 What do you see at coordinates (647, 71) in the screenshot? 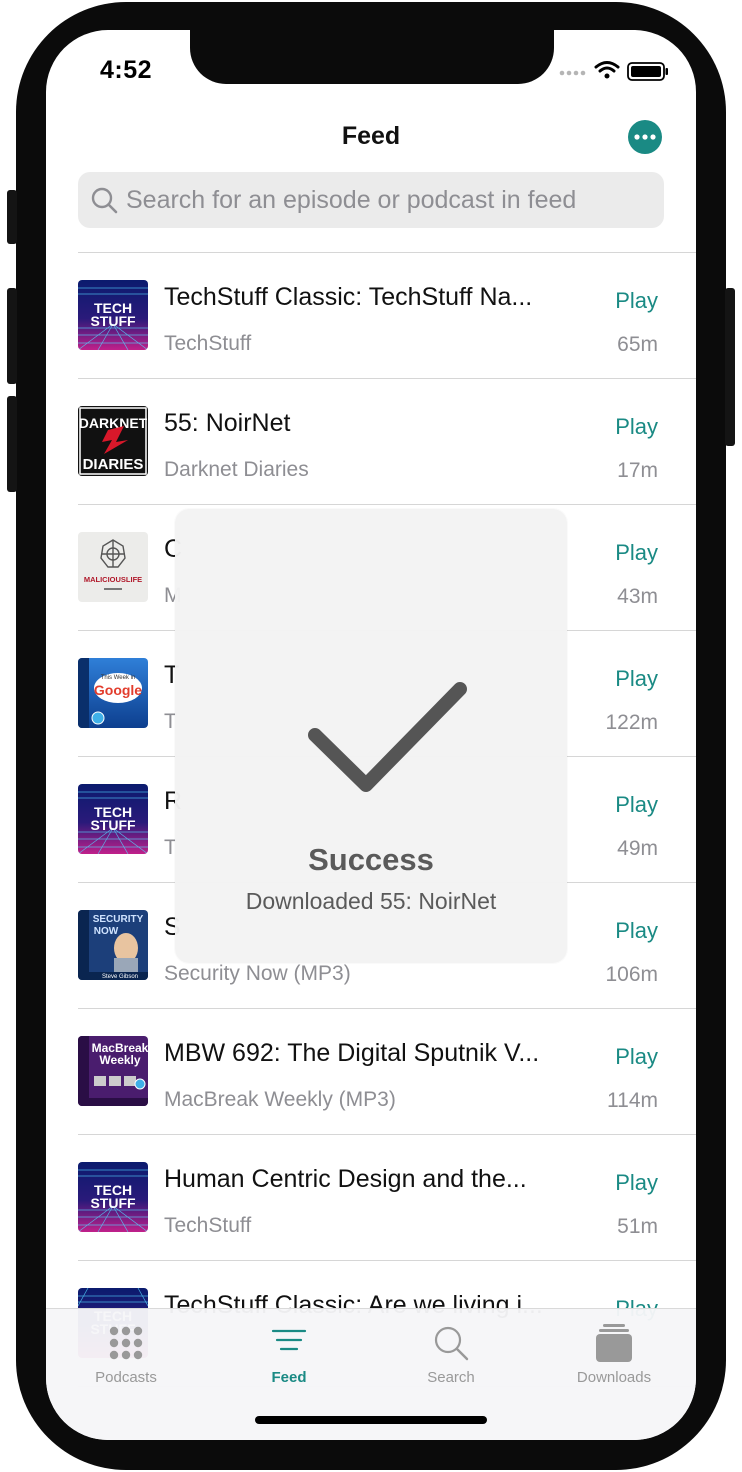
I see `battery-icon` at bounding box center [647, 71].